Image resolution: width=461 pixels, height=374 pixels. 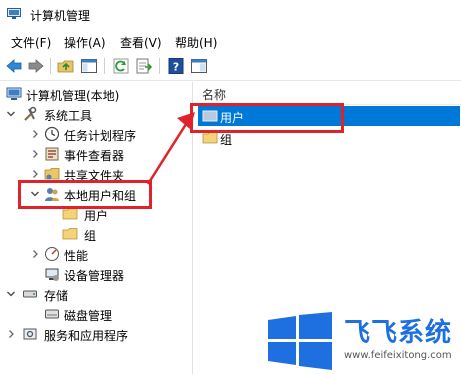 I want to click on tree-node-task-scheduler: 任务计划程序, so click(x=95, y=134).